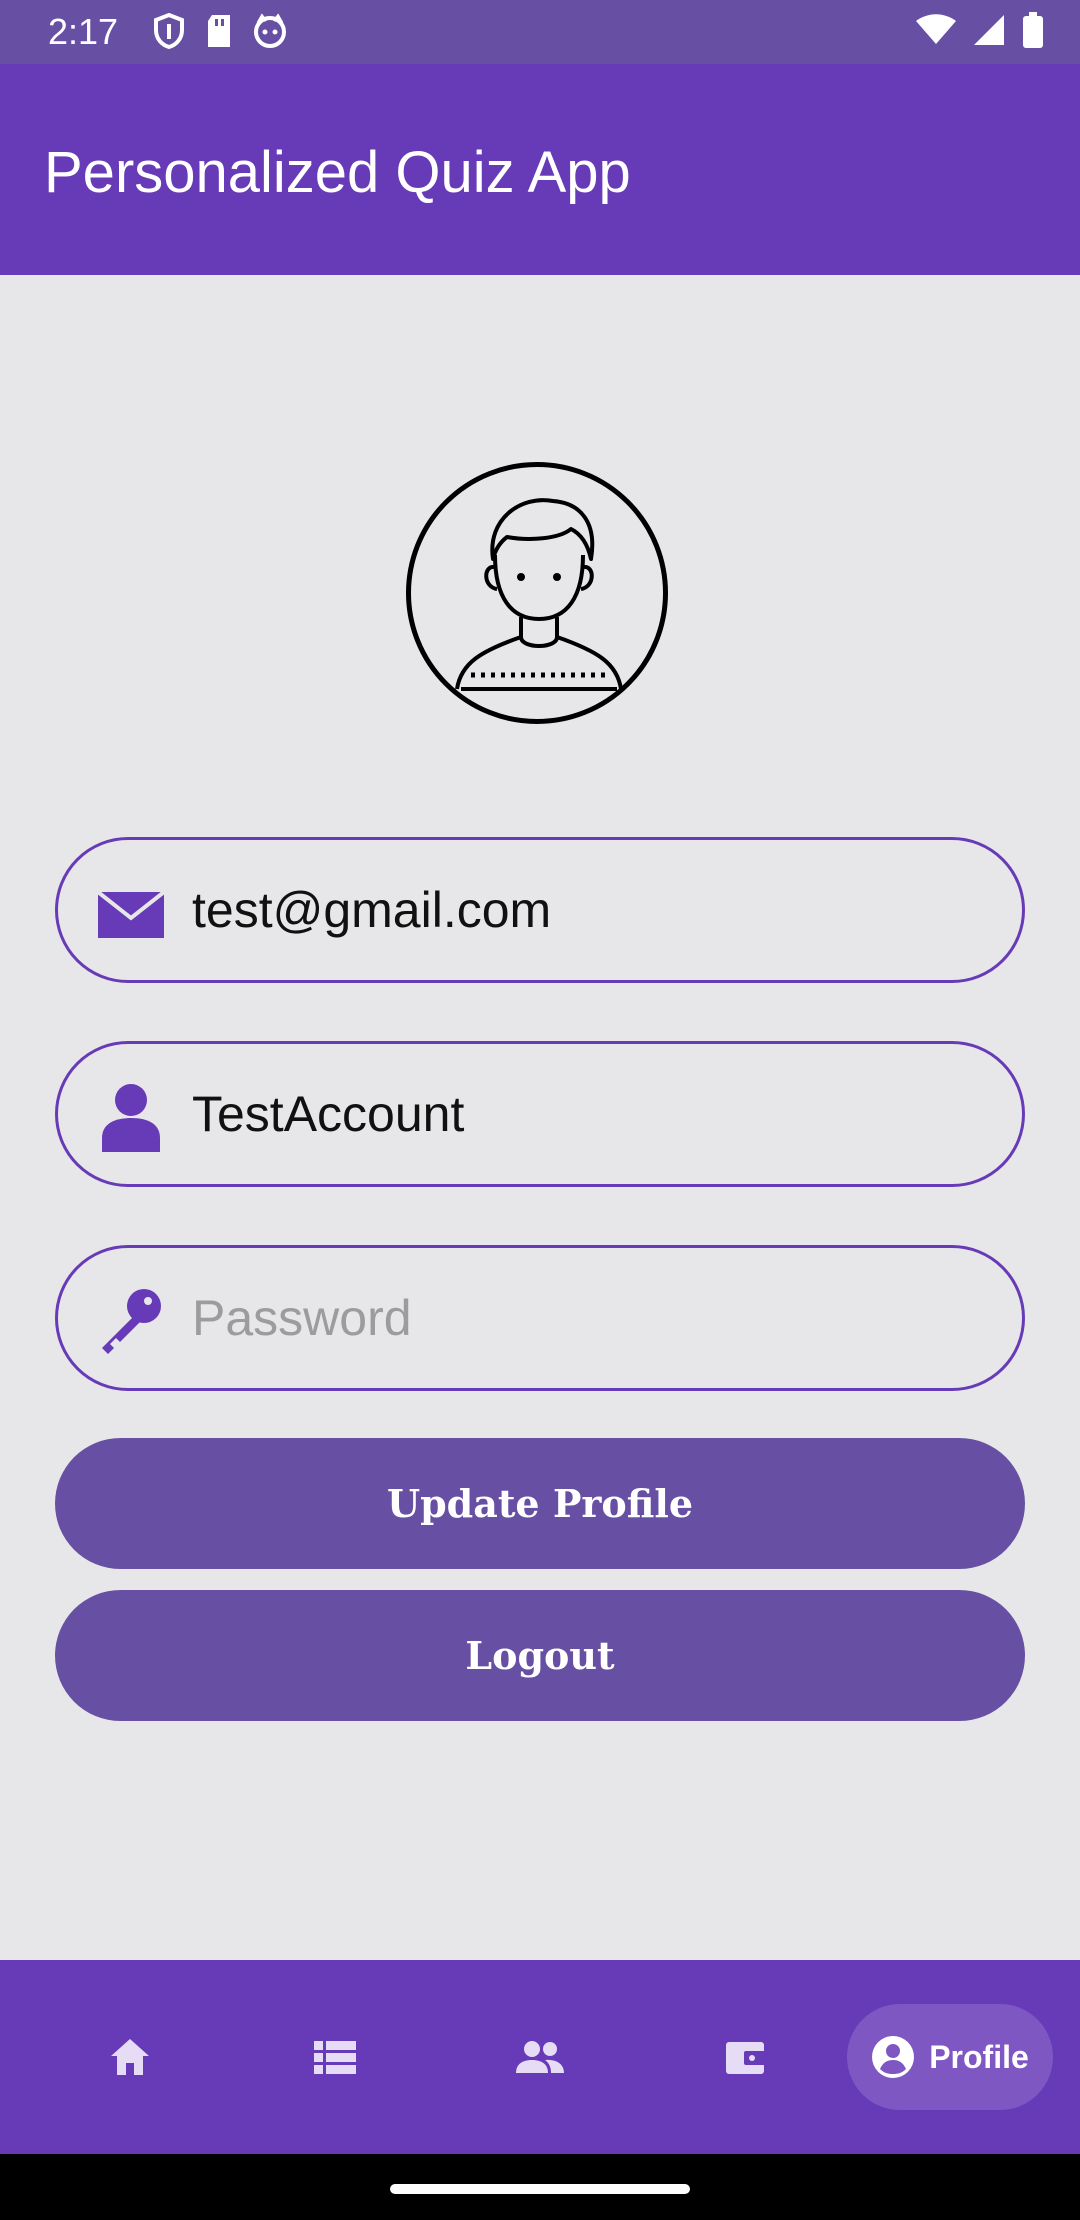  I want to click on wallet-icon, so click(746, 2058).